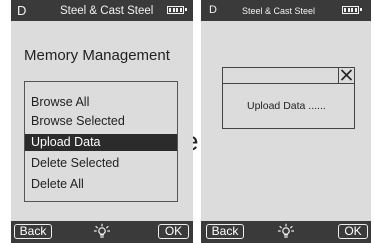  Describe the element at coordinates (97, 55) in the screenshot. I see `page-title: Memory Management` at that location.